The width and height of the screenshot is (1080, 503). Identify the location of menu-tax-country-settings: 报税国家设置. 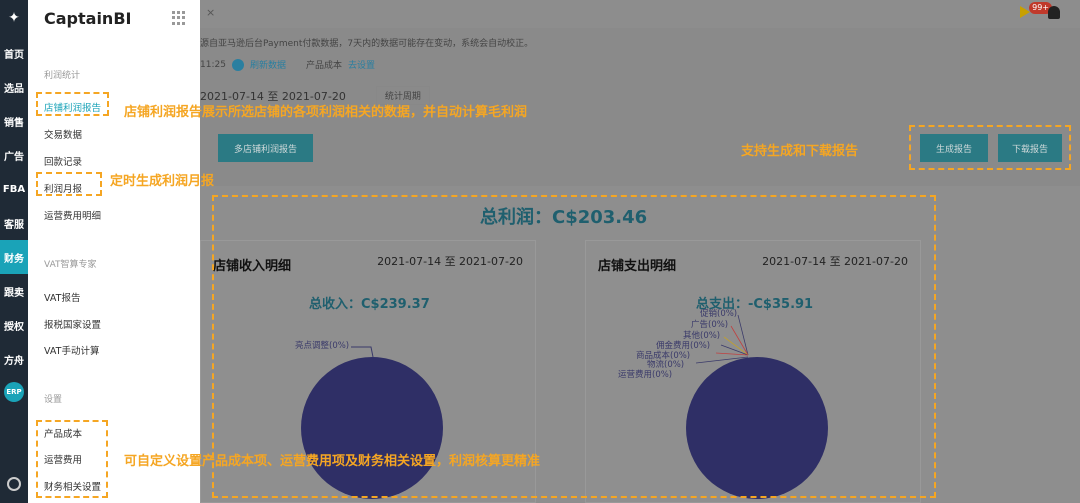
(72, 324).